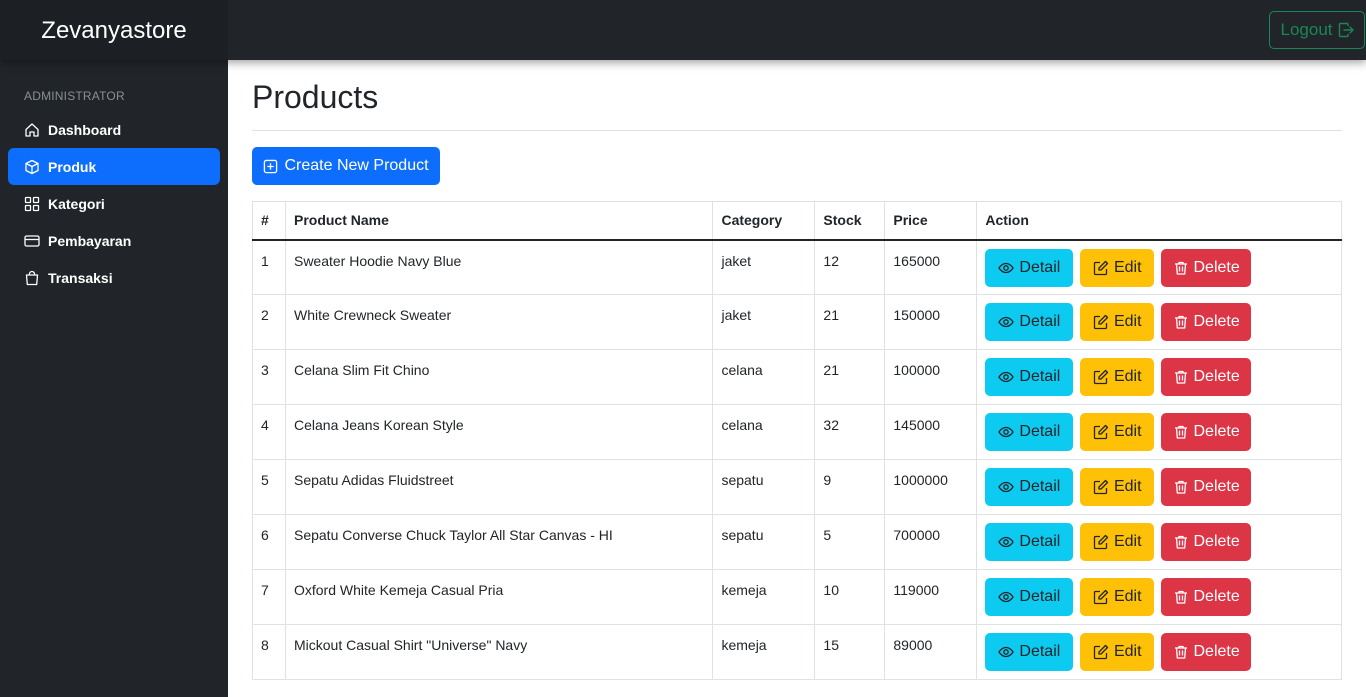  What do you see at coordinates (72, 166) in the screenshot?
I see `sidebar-item-label: Produk` at bounding box center [72, 166].